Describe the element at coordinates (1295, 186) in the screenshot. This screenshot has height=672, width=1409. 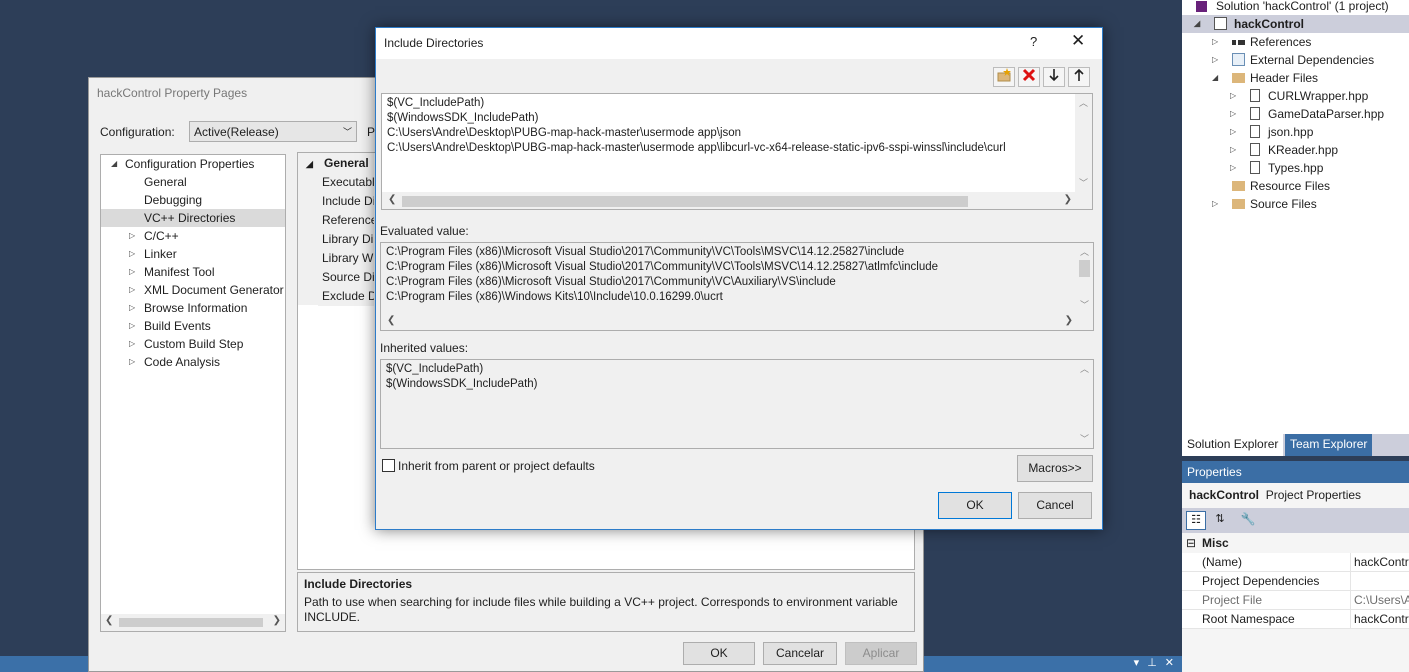
I see `solution-explorer-item: Resource Files` at that location.